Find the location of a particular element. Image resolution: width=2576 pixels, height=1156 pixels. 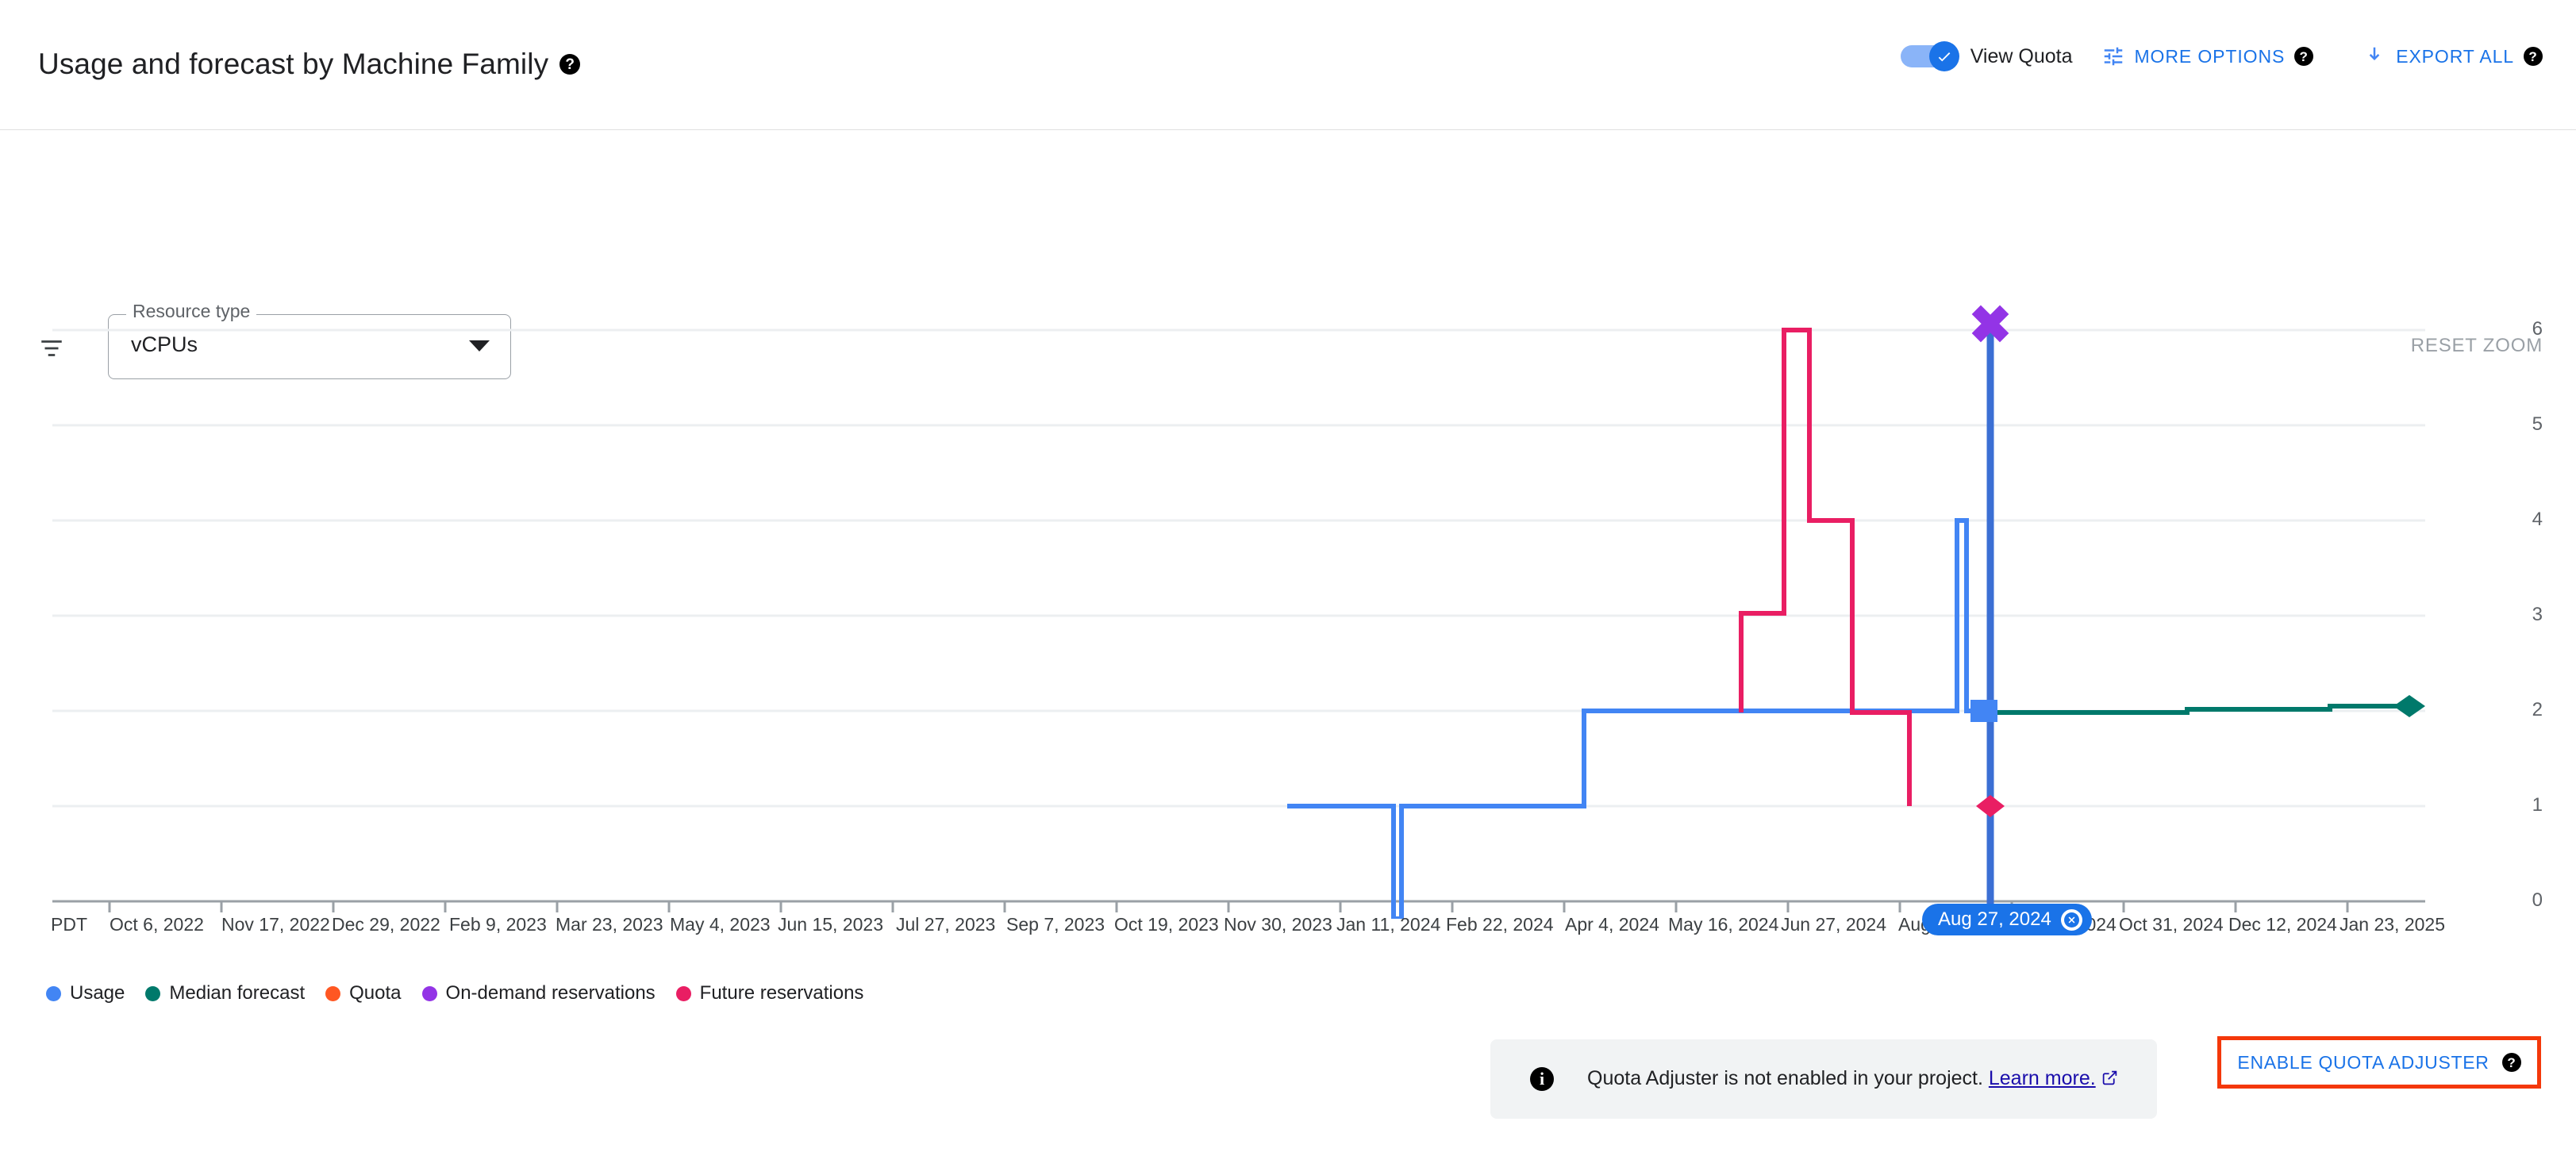

x-tick-6: Jun 15, 2023 is located at coordinates (831, 924).